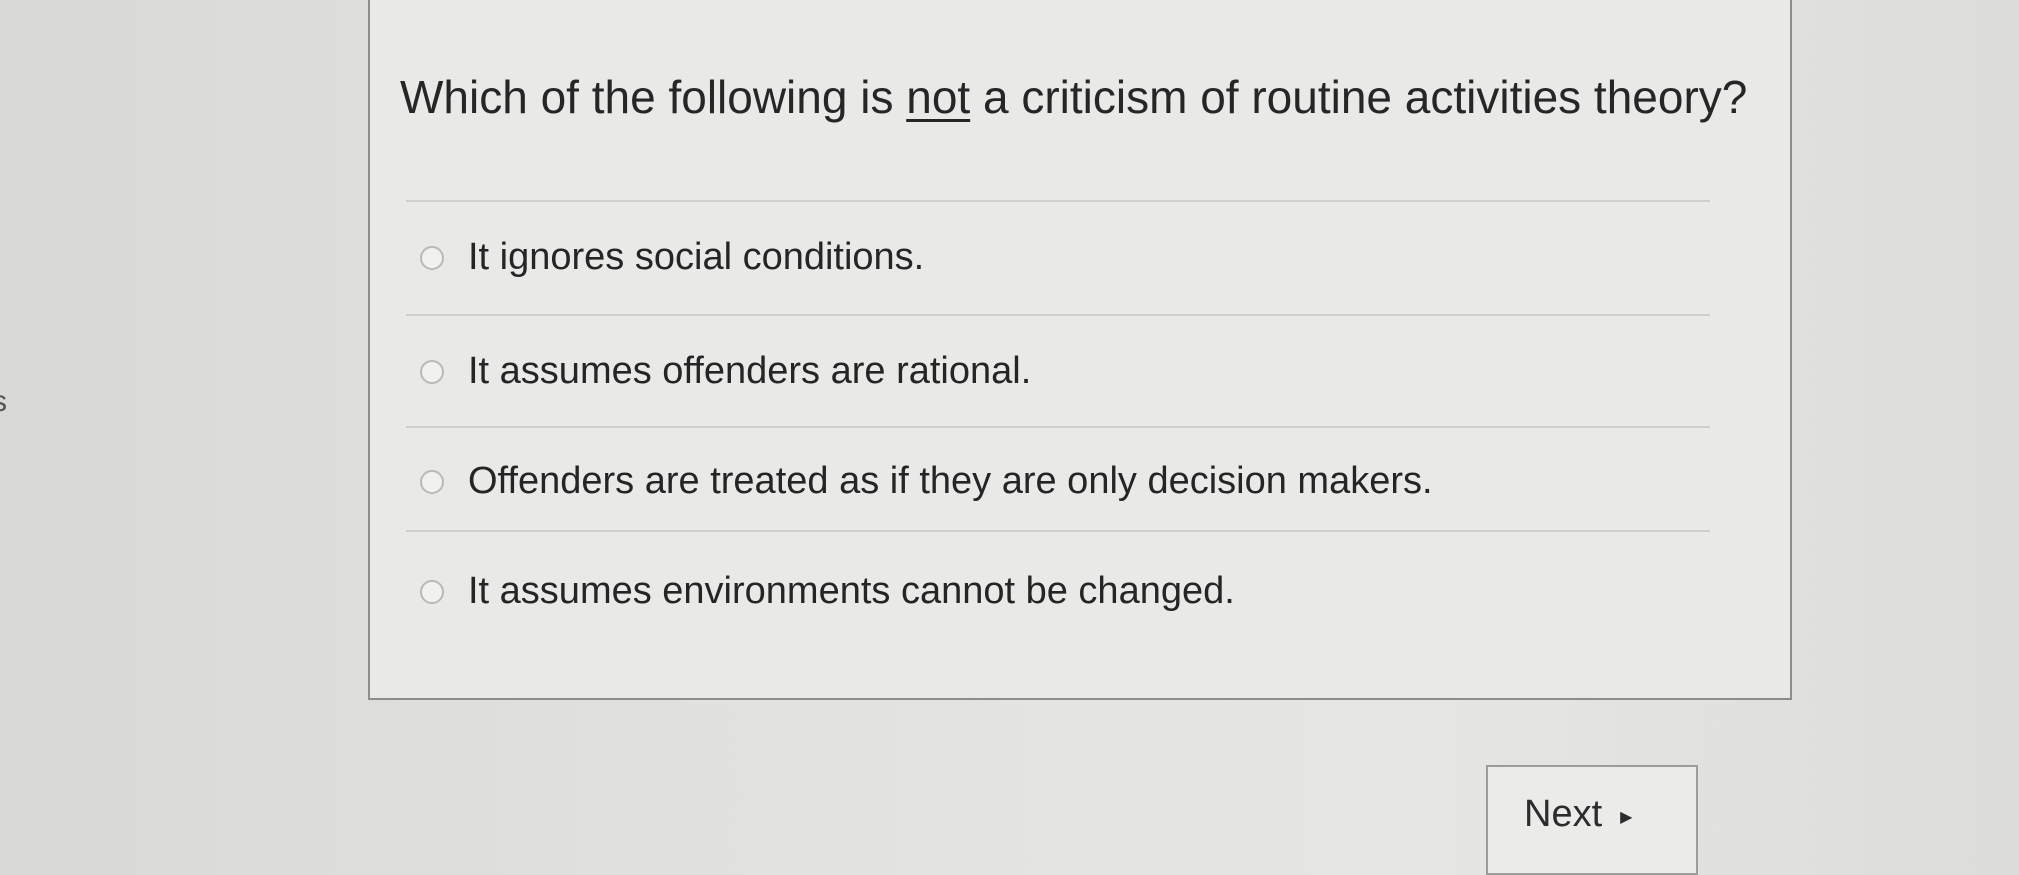  I want to click on question-text-start: Which of the following is, so click(653, 97).